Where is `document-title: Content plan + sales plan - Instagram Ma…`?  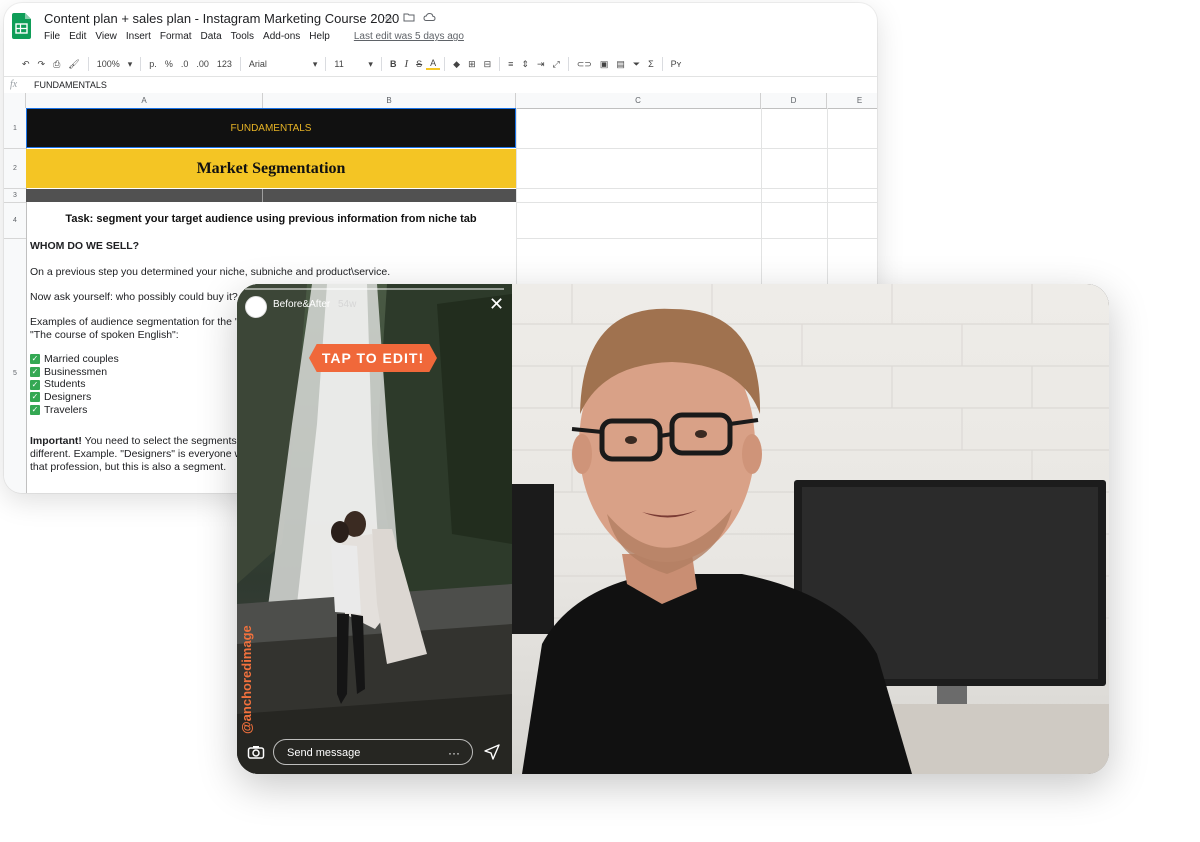
document-title: Content plan + sales plan - Instagram Ma… is located at coordinates (221, 18).